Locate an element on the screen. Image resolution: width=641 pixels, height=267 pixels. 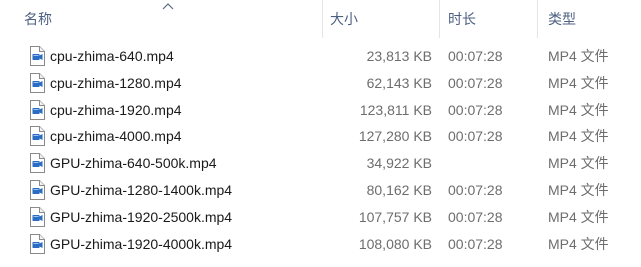
file-name: cpu-zhima-640.mp4 is located at coordinates (112, 56).